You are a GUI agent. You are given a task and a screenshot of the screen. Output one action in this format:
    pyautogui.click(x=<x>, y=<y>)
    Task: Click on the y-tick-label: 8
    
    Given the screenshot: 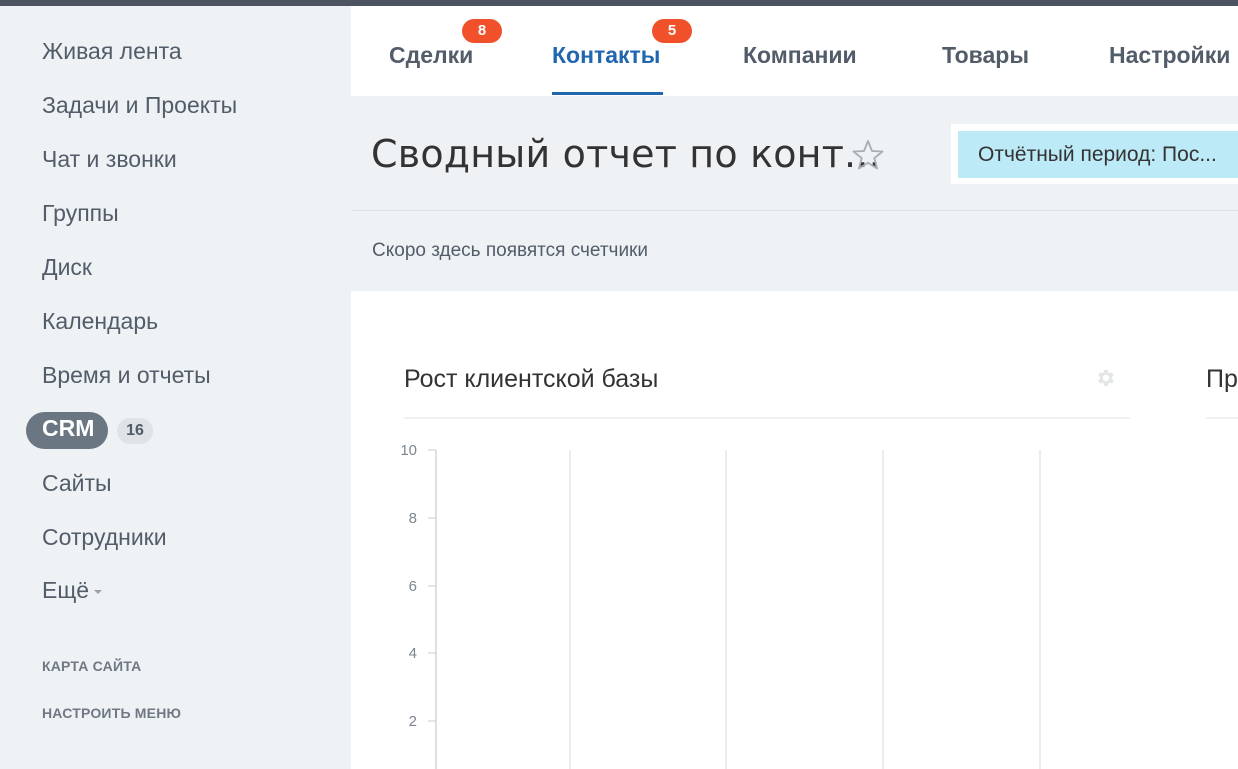 What is the action you would take?
    pyautogui.click(x=413, y=518)
    